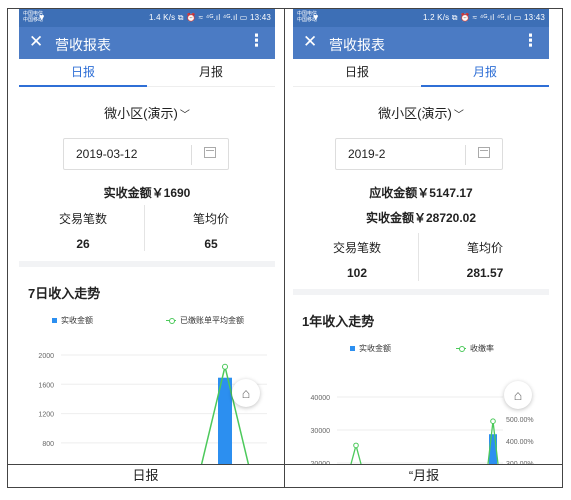  I want to click on monthly-chart: 400003000020000500.00%400.00%300.00%, so click(422, 429).